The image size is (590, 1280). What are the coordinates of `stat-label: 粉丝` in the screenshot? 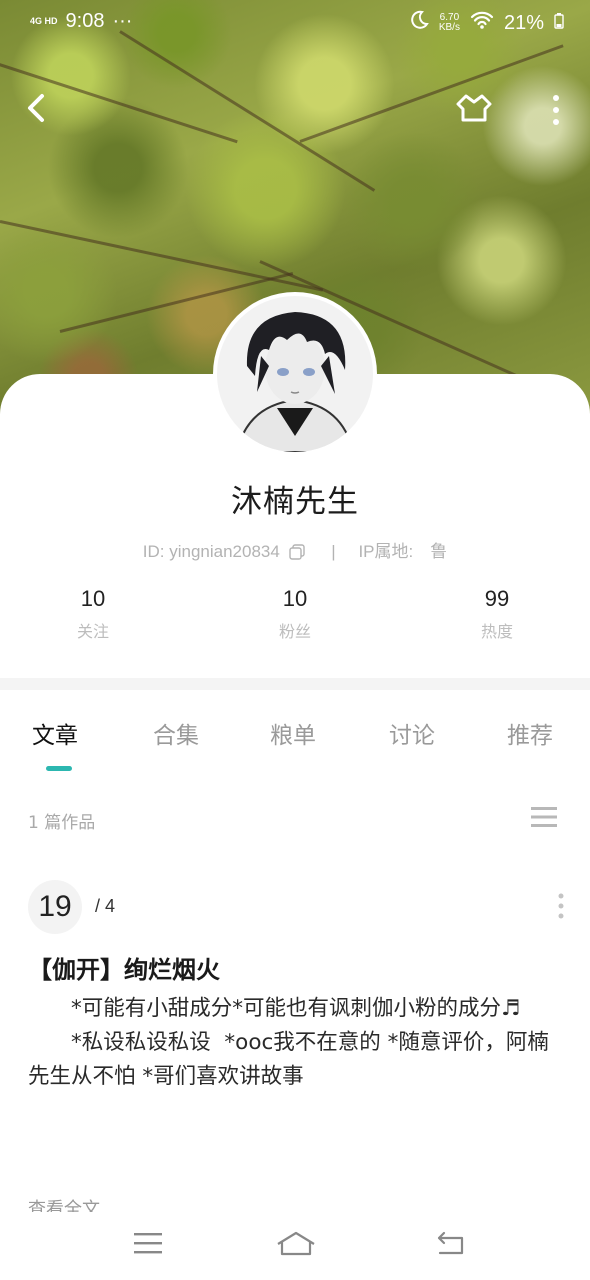 It's located at (294, 631).